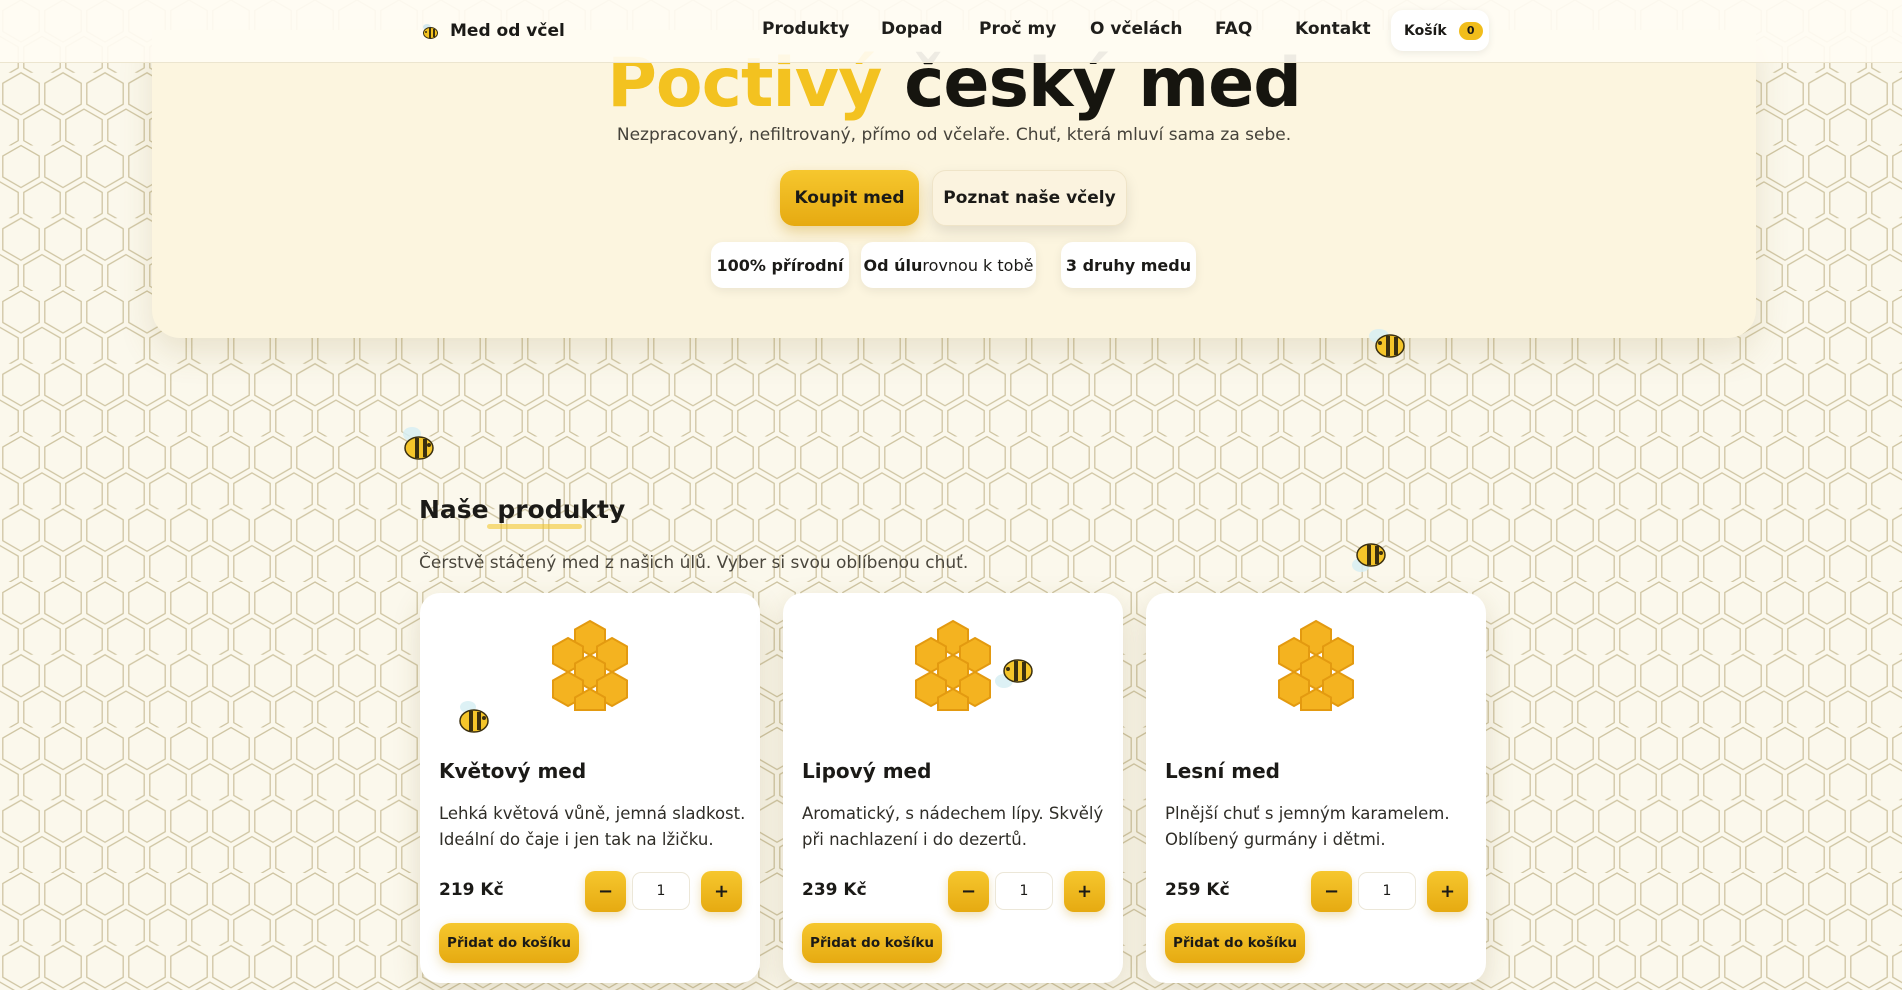  Describe the element at coordinates (1197, 890) in the screenshot. I see `product-price: 259 Kč` at that location.